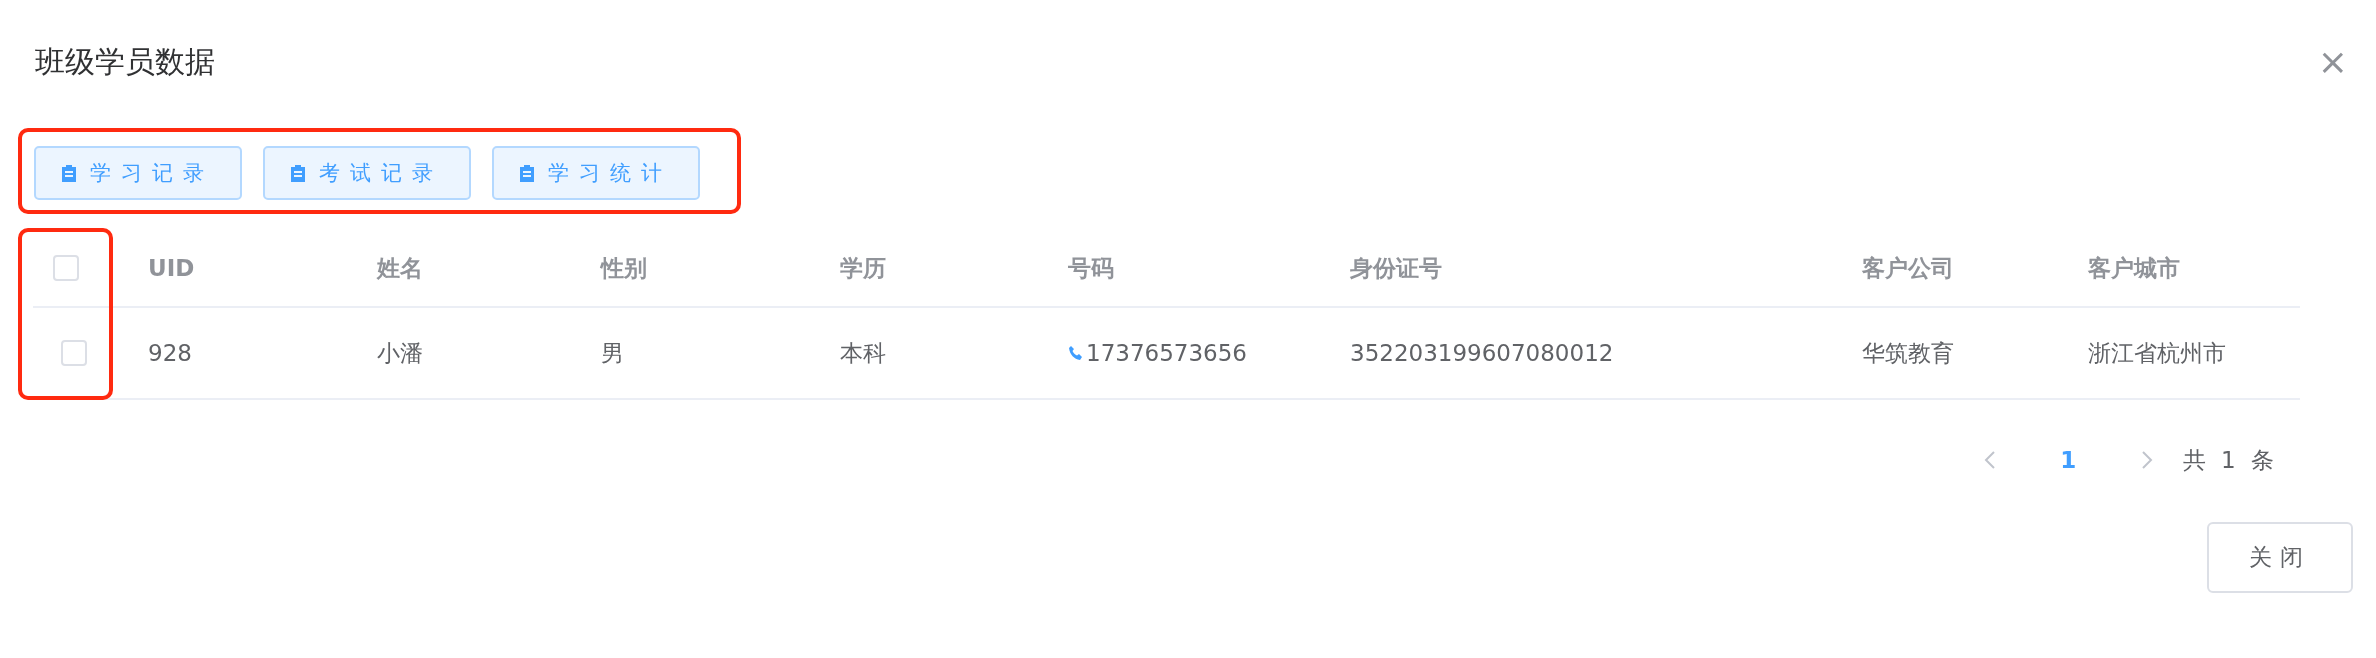  I want to click on column-header: 客户公司, so click(1908, 268).